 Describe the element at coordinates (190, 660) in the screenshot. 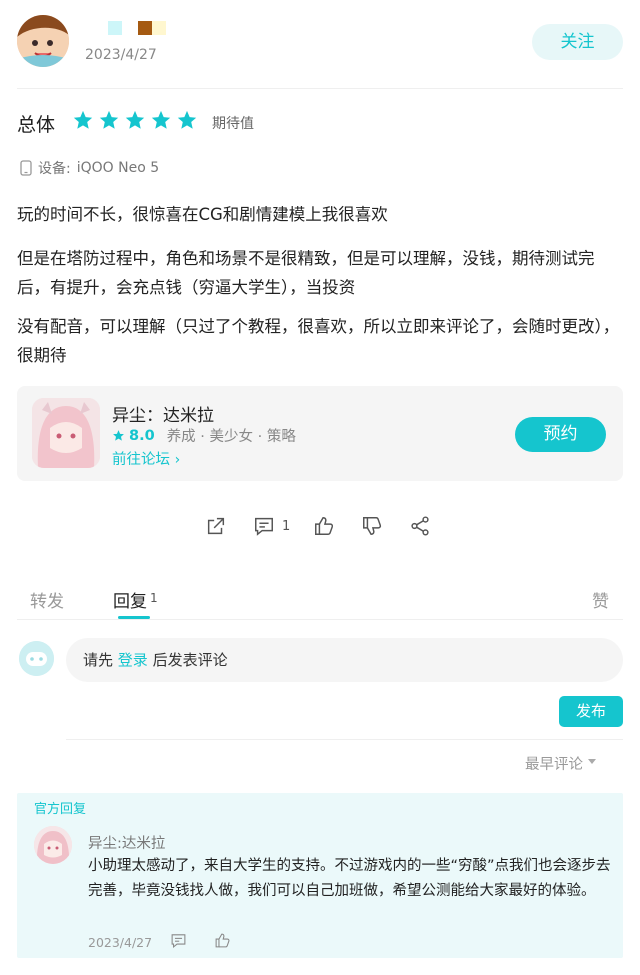

I see `comment-prompt-suffix: 后发表评论` at that location.